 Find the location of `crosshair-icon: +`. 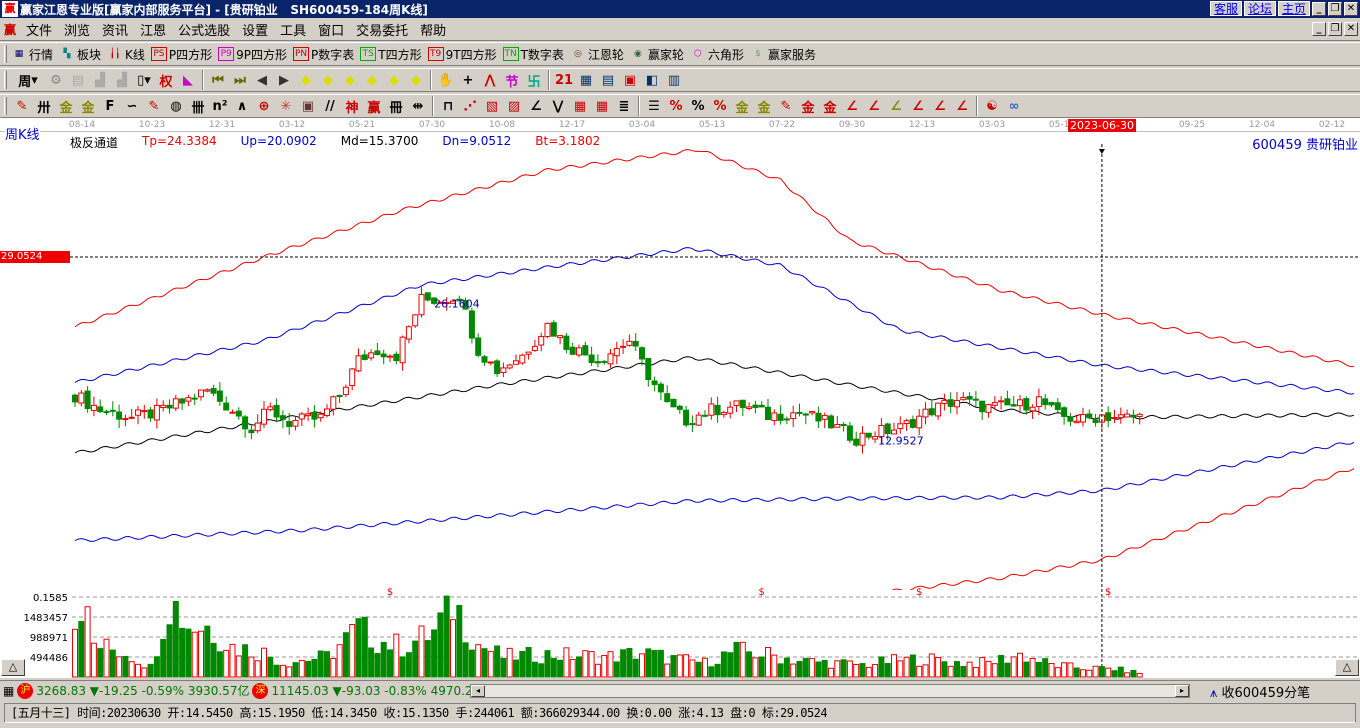

crosshair-icon: + is located at coordinates (468, 80).